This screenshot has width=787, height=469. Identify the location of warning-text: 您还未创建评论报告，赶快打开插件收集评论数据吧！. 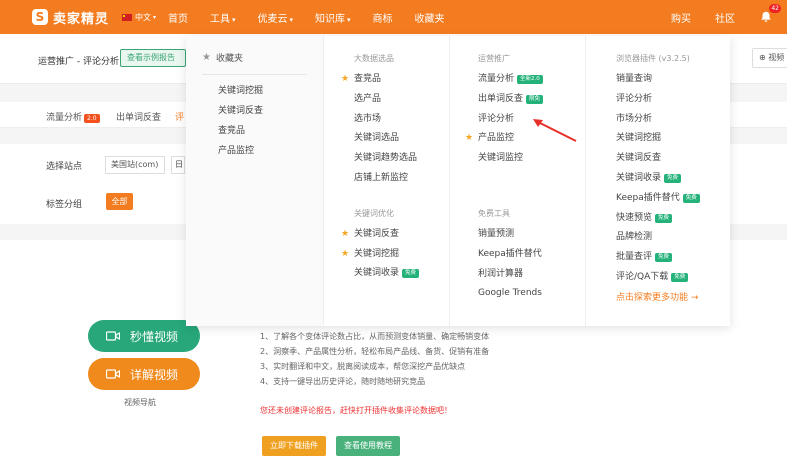
(356, 410).